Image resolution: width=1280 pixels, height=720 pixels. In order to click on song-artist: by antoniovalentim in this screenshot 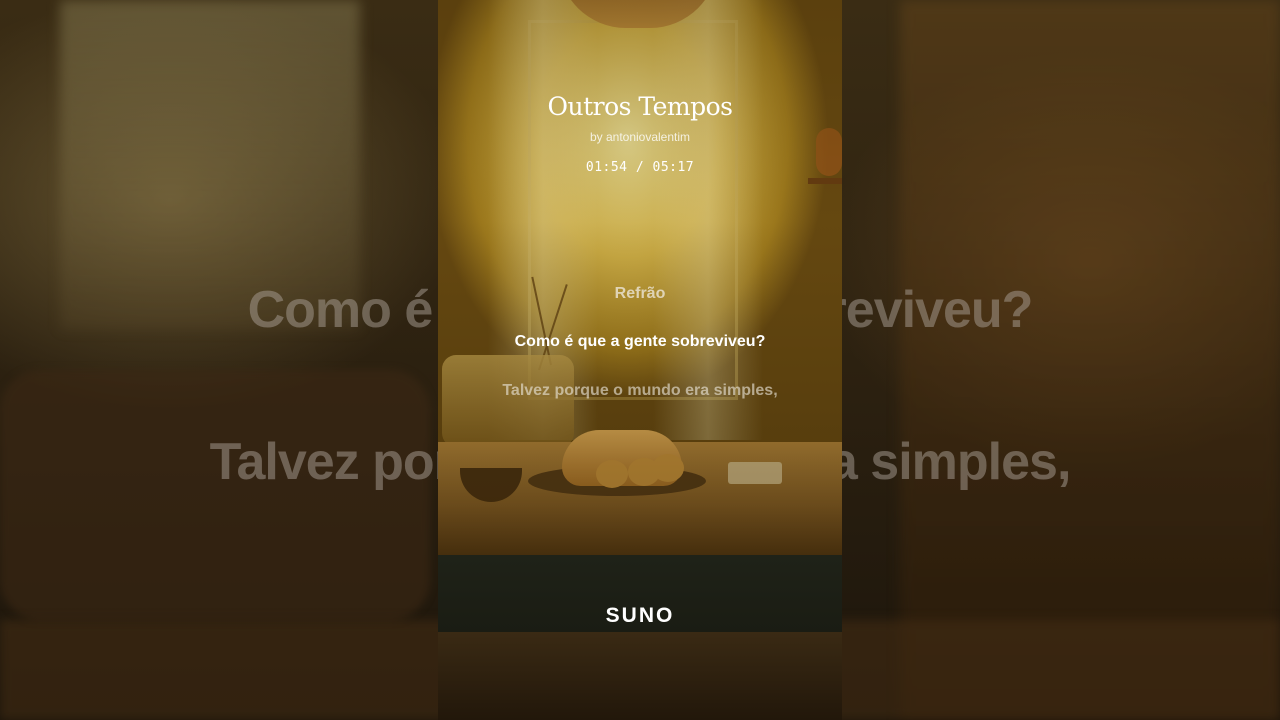, I will do `click(640, 137)`.